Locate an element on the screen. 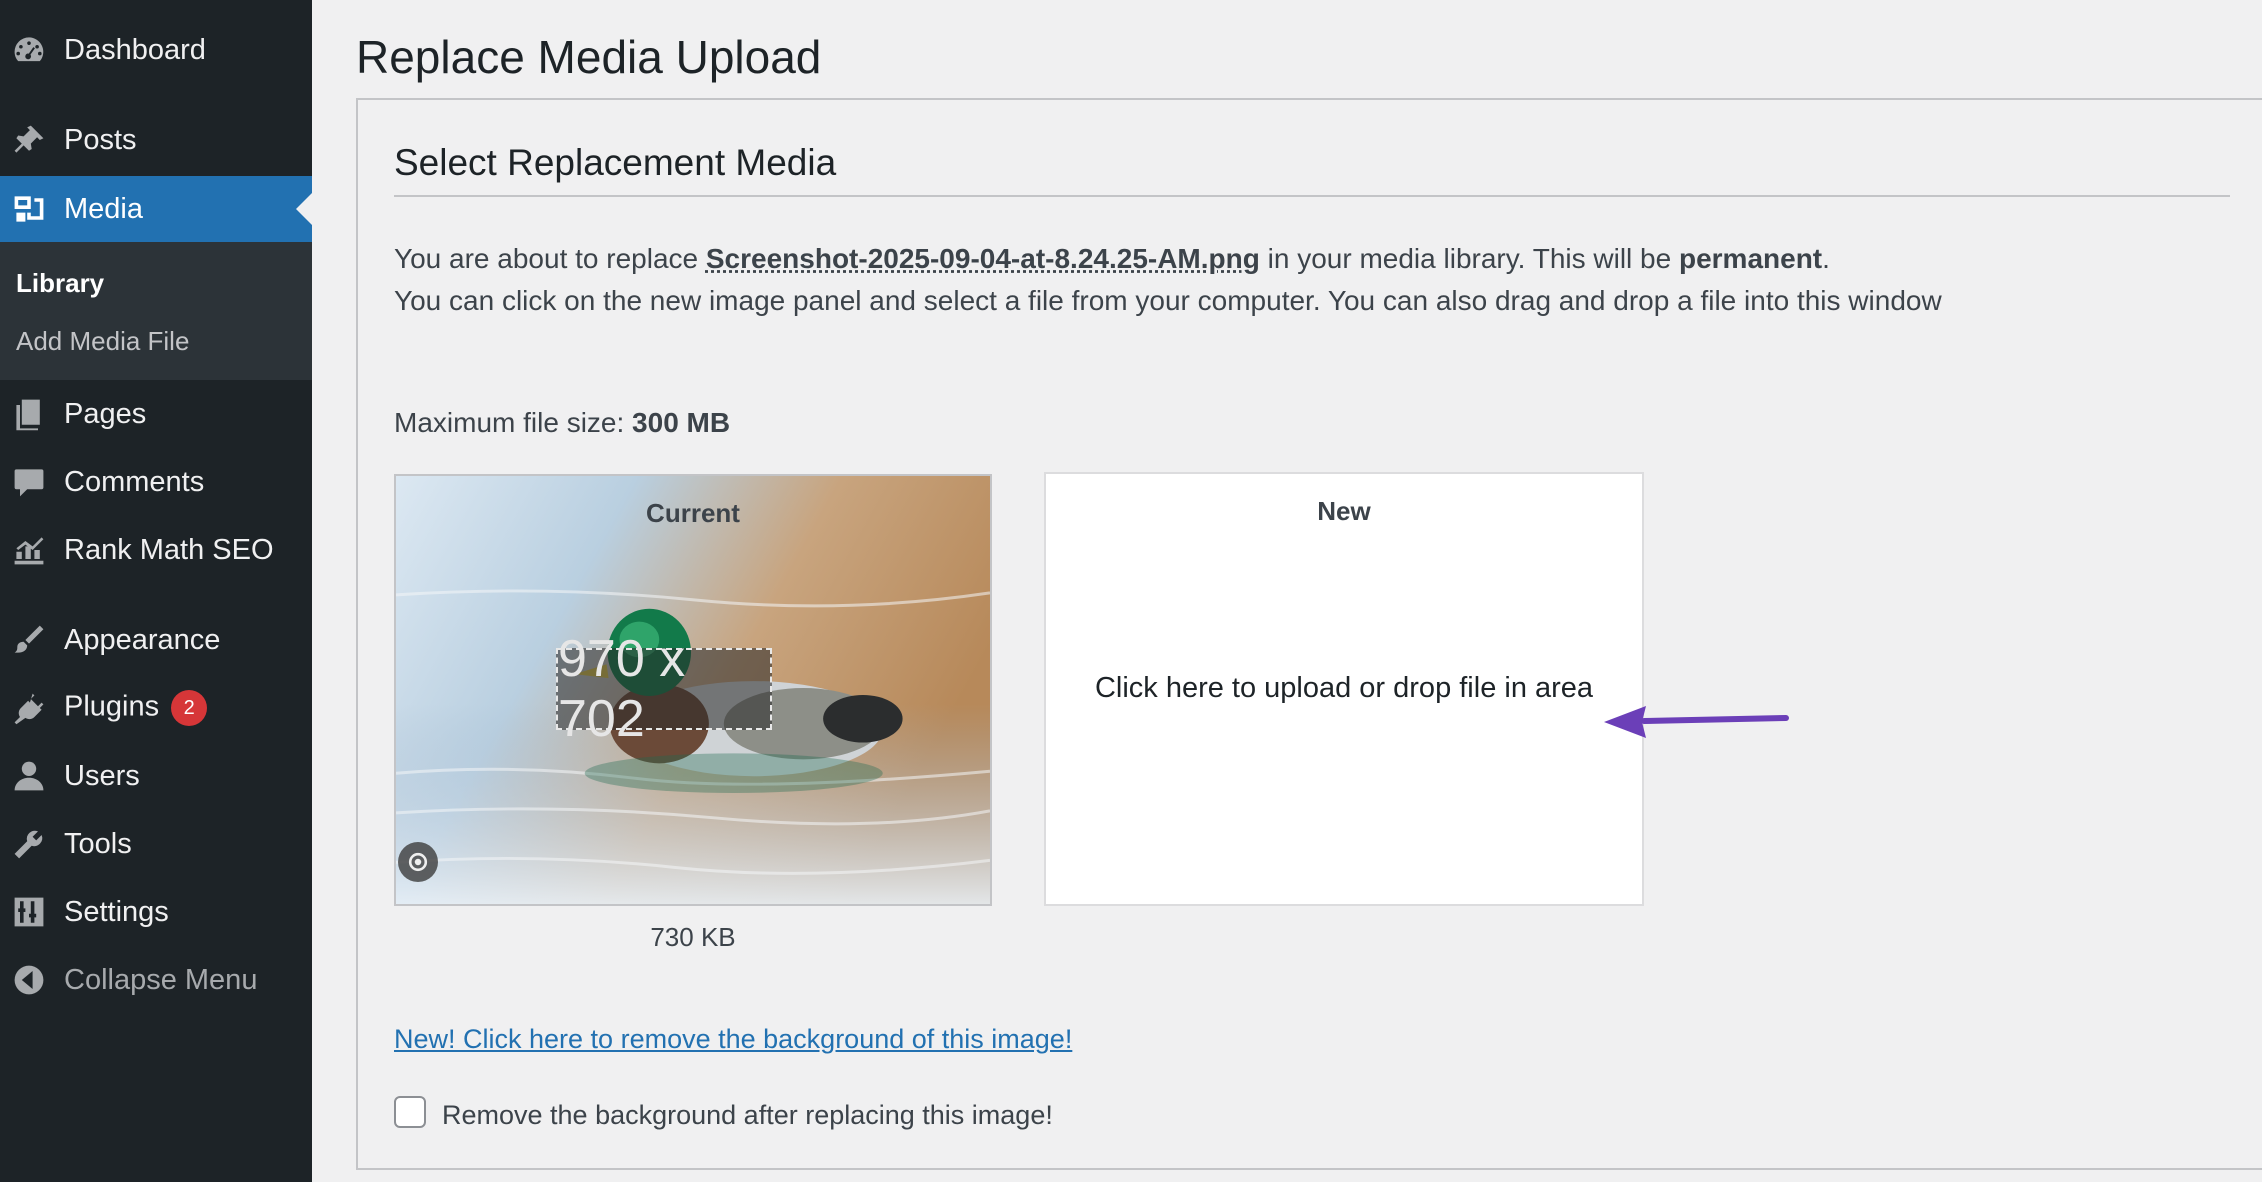 The image size is (2262, 1182). section-divider is located at coordinates (1312, 196).